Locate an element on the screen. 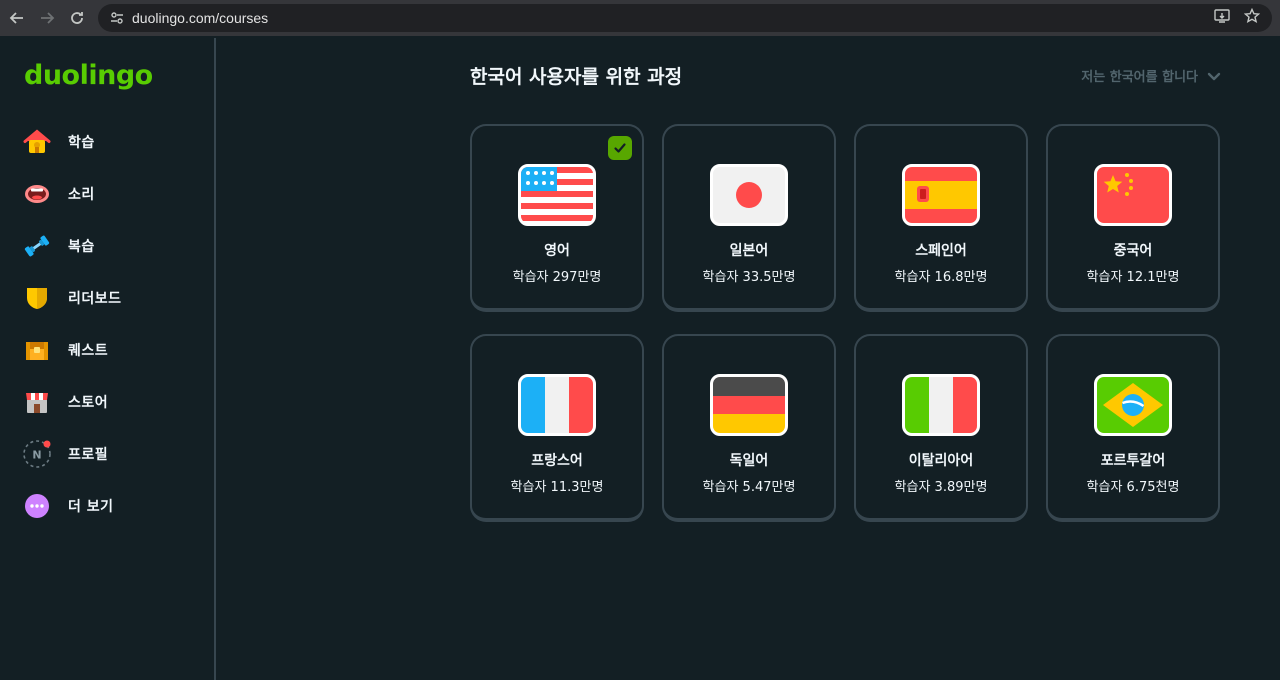 This screenshot has height=680, width=1280. course-card-english: 영어 학습자 297만명 is located at coordinates (557, 218).